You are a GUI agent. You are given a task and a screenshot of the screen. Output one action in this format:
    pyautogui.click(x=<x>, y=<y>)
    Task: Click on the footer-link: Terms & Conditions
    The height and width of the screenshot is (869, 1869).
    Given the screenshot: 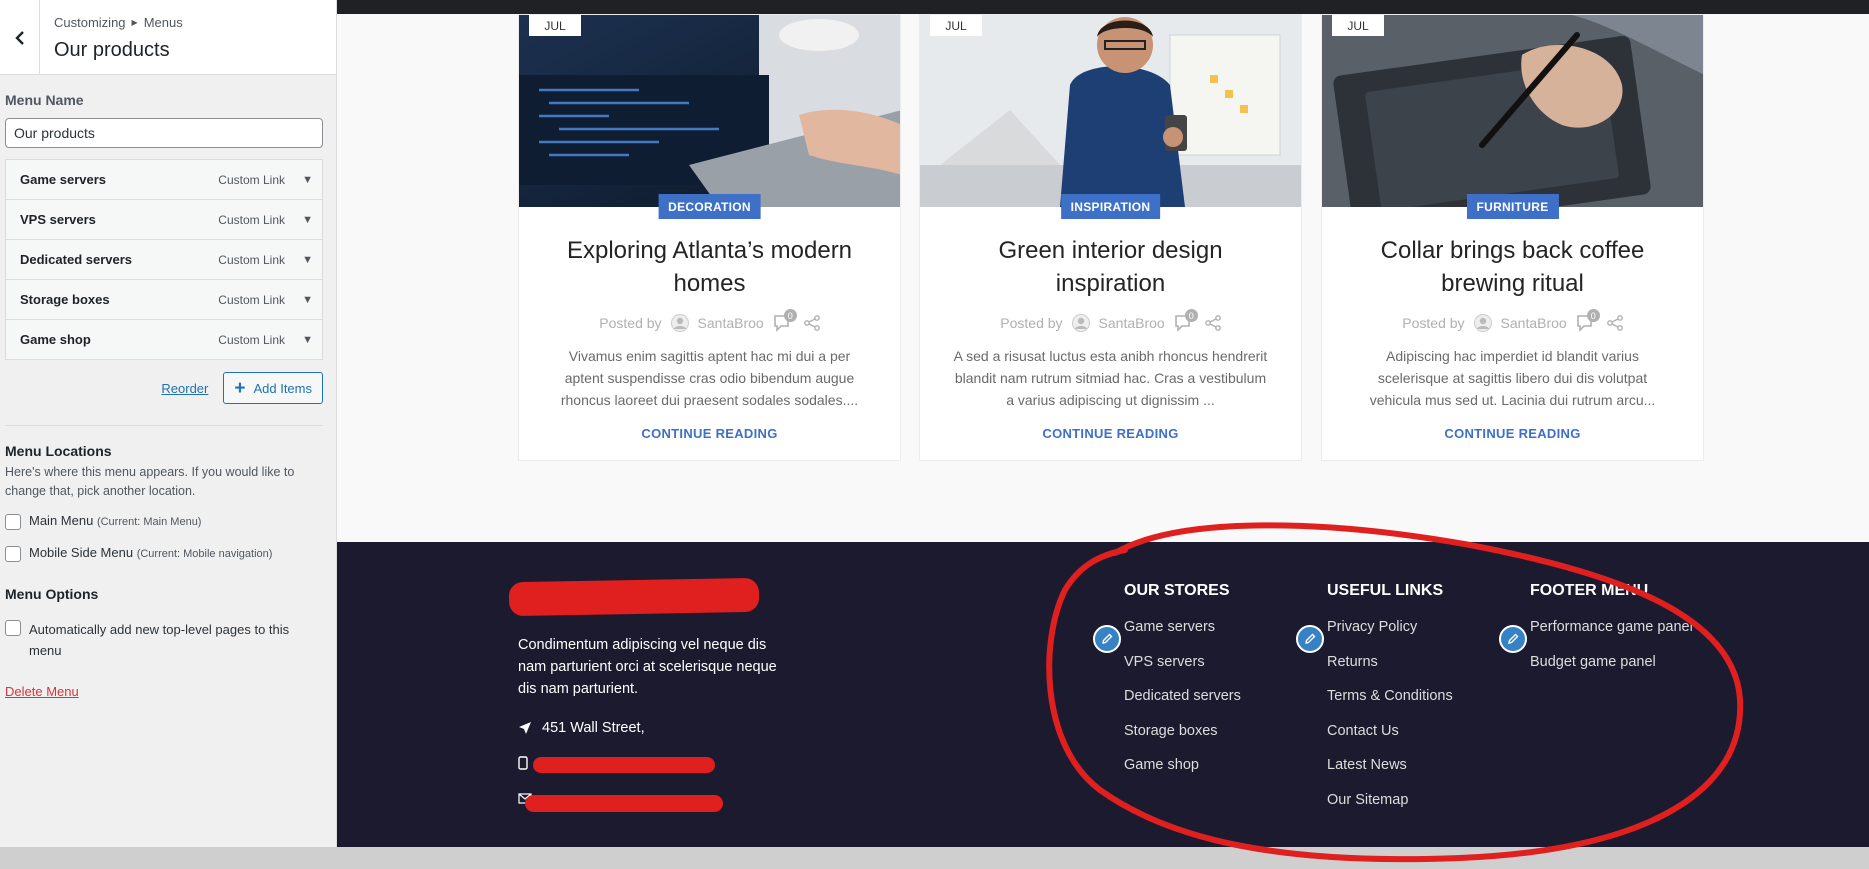 What is the action you would take?
    pyautogui.click(x=1390, y=703)
    